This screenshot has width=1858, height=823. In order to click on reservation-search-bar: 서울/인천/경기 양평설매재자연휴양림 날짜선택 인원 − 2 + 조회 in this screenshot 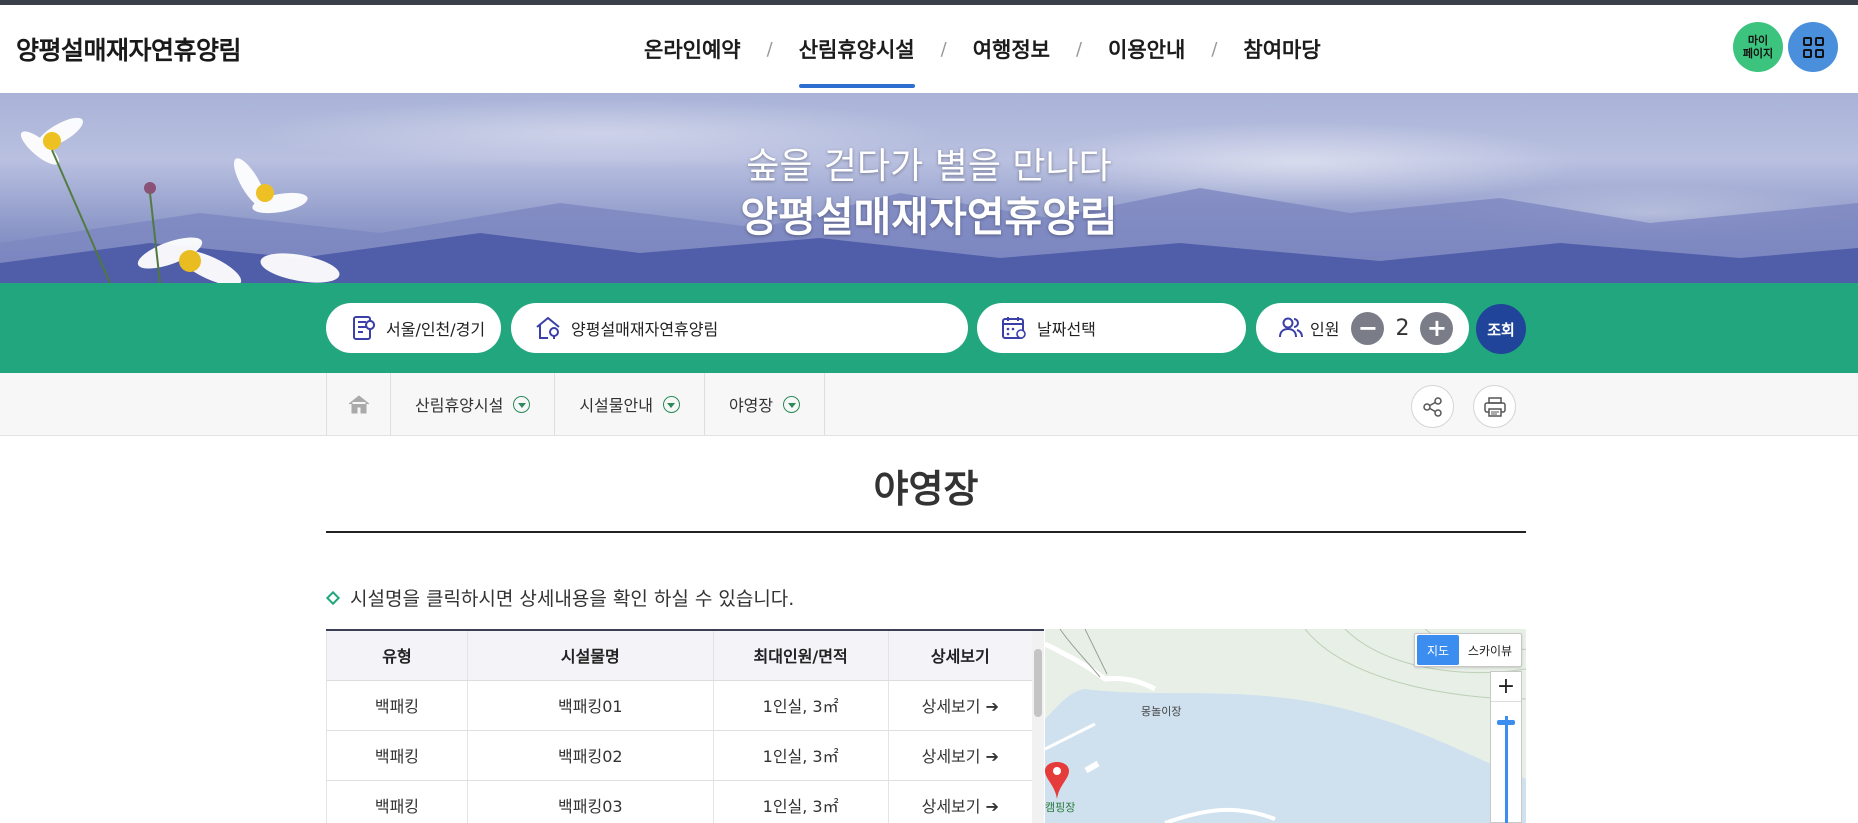, I will do `click(929, 328)`.